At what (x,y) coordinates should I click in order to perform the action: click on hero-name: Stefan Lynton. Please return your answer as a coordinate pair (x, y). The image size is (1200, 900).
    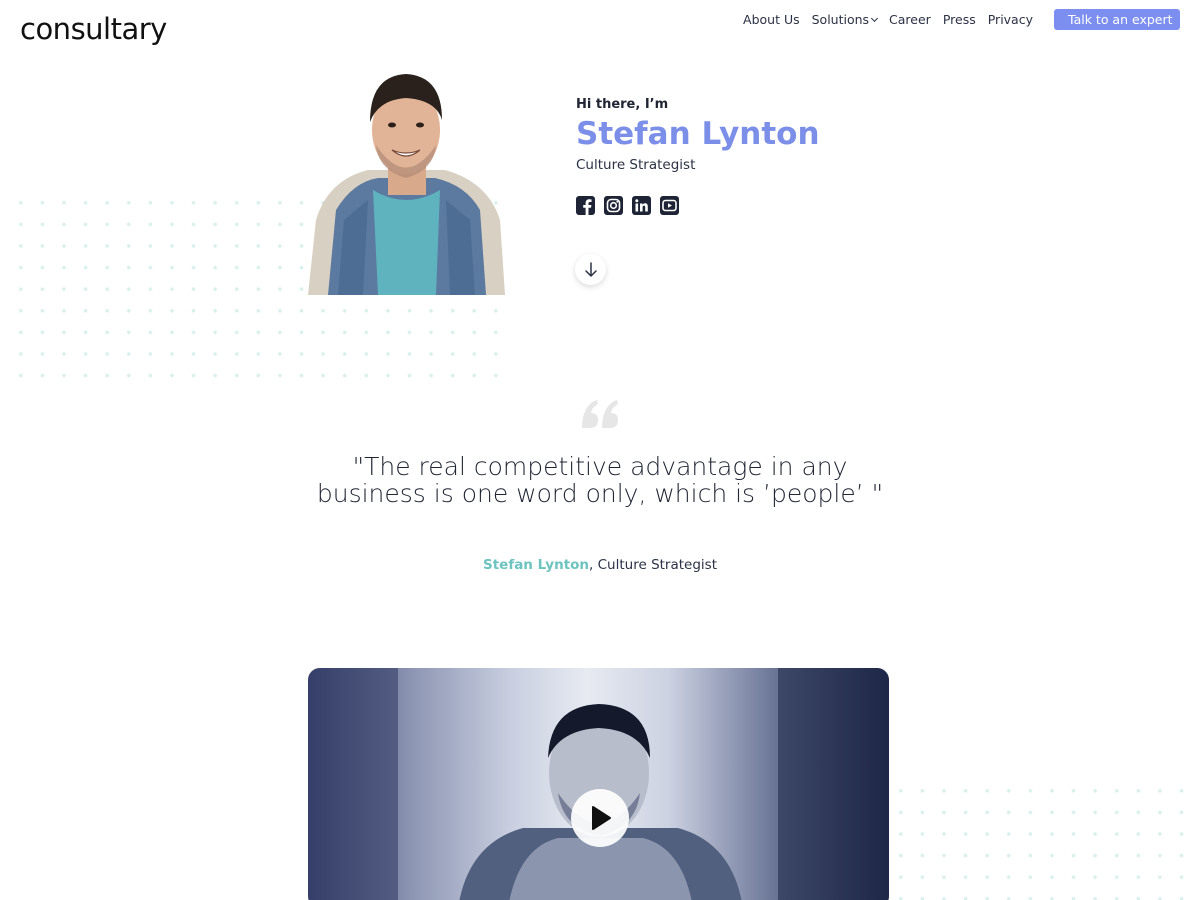
    Looking at the image, I should click on (698, 134).